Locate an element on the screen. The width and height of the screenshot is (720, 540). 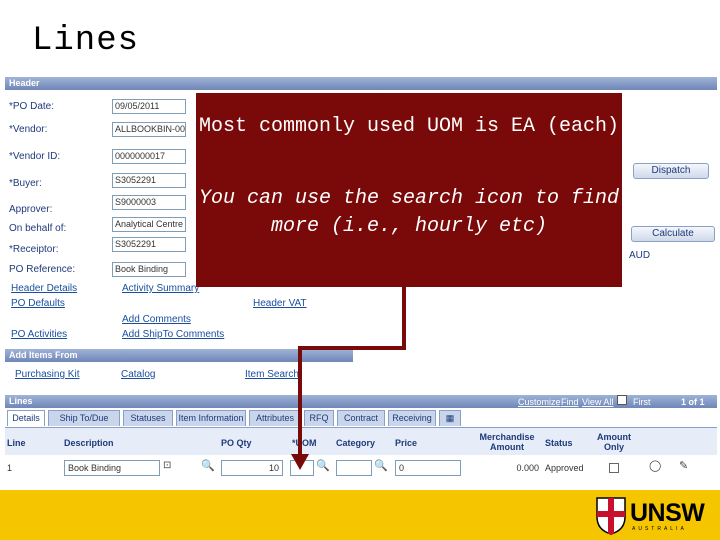
crest-icon is located at coordinates (611, 516).